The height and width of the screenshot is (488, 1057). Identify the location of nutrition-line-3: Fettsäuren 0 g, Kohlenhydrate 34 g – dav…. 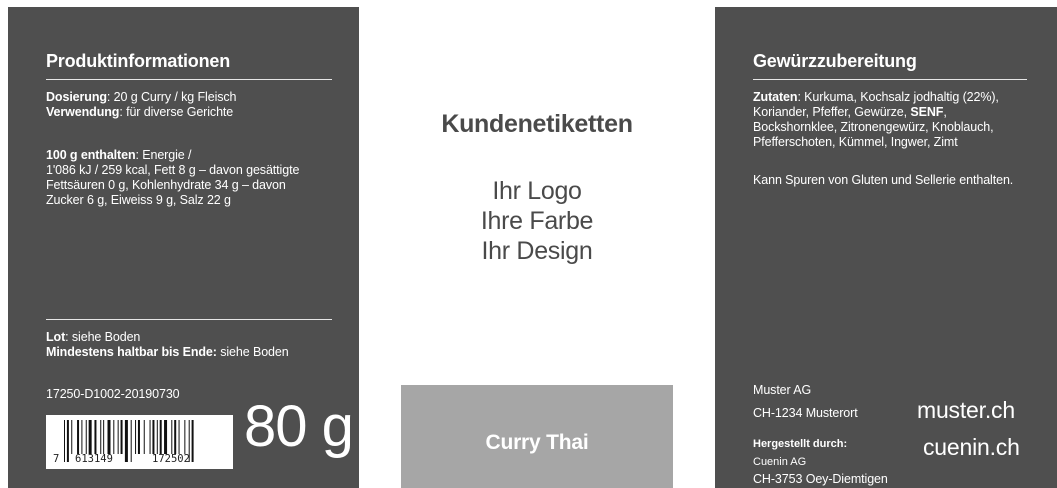
(166, 185).